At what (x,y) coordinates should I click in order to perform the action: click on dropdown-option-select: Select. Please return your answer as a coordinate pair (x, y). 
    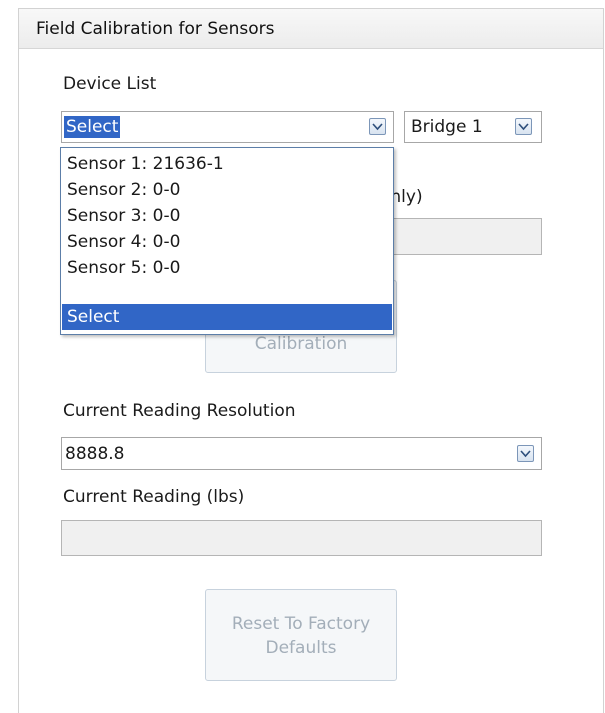
    Looking at the image, I should click on (227, 317).